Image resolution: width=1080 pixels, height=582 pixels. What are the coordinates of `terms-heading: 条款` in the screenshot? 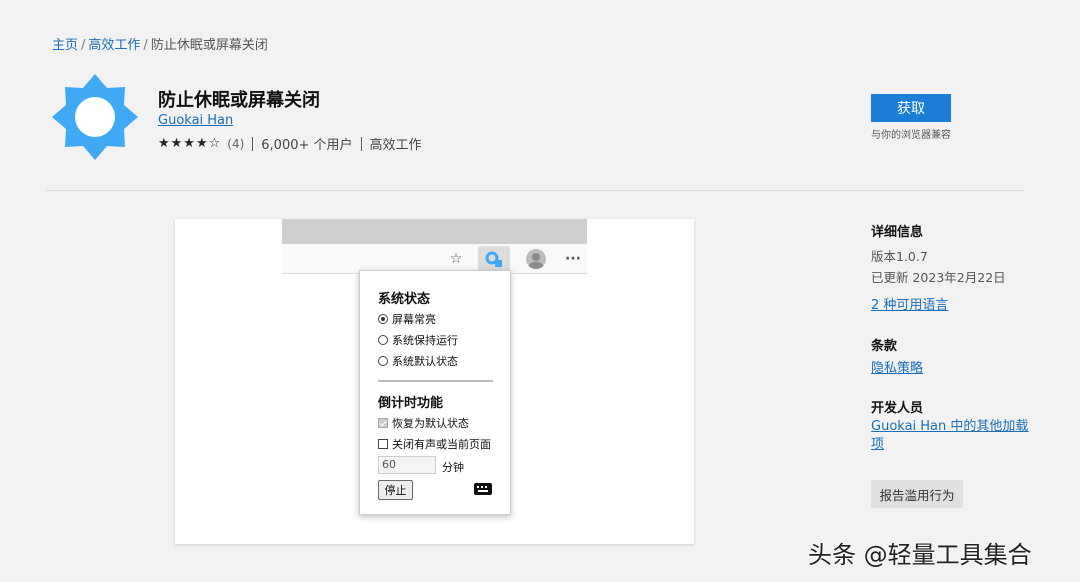 It's located at (884, 346).